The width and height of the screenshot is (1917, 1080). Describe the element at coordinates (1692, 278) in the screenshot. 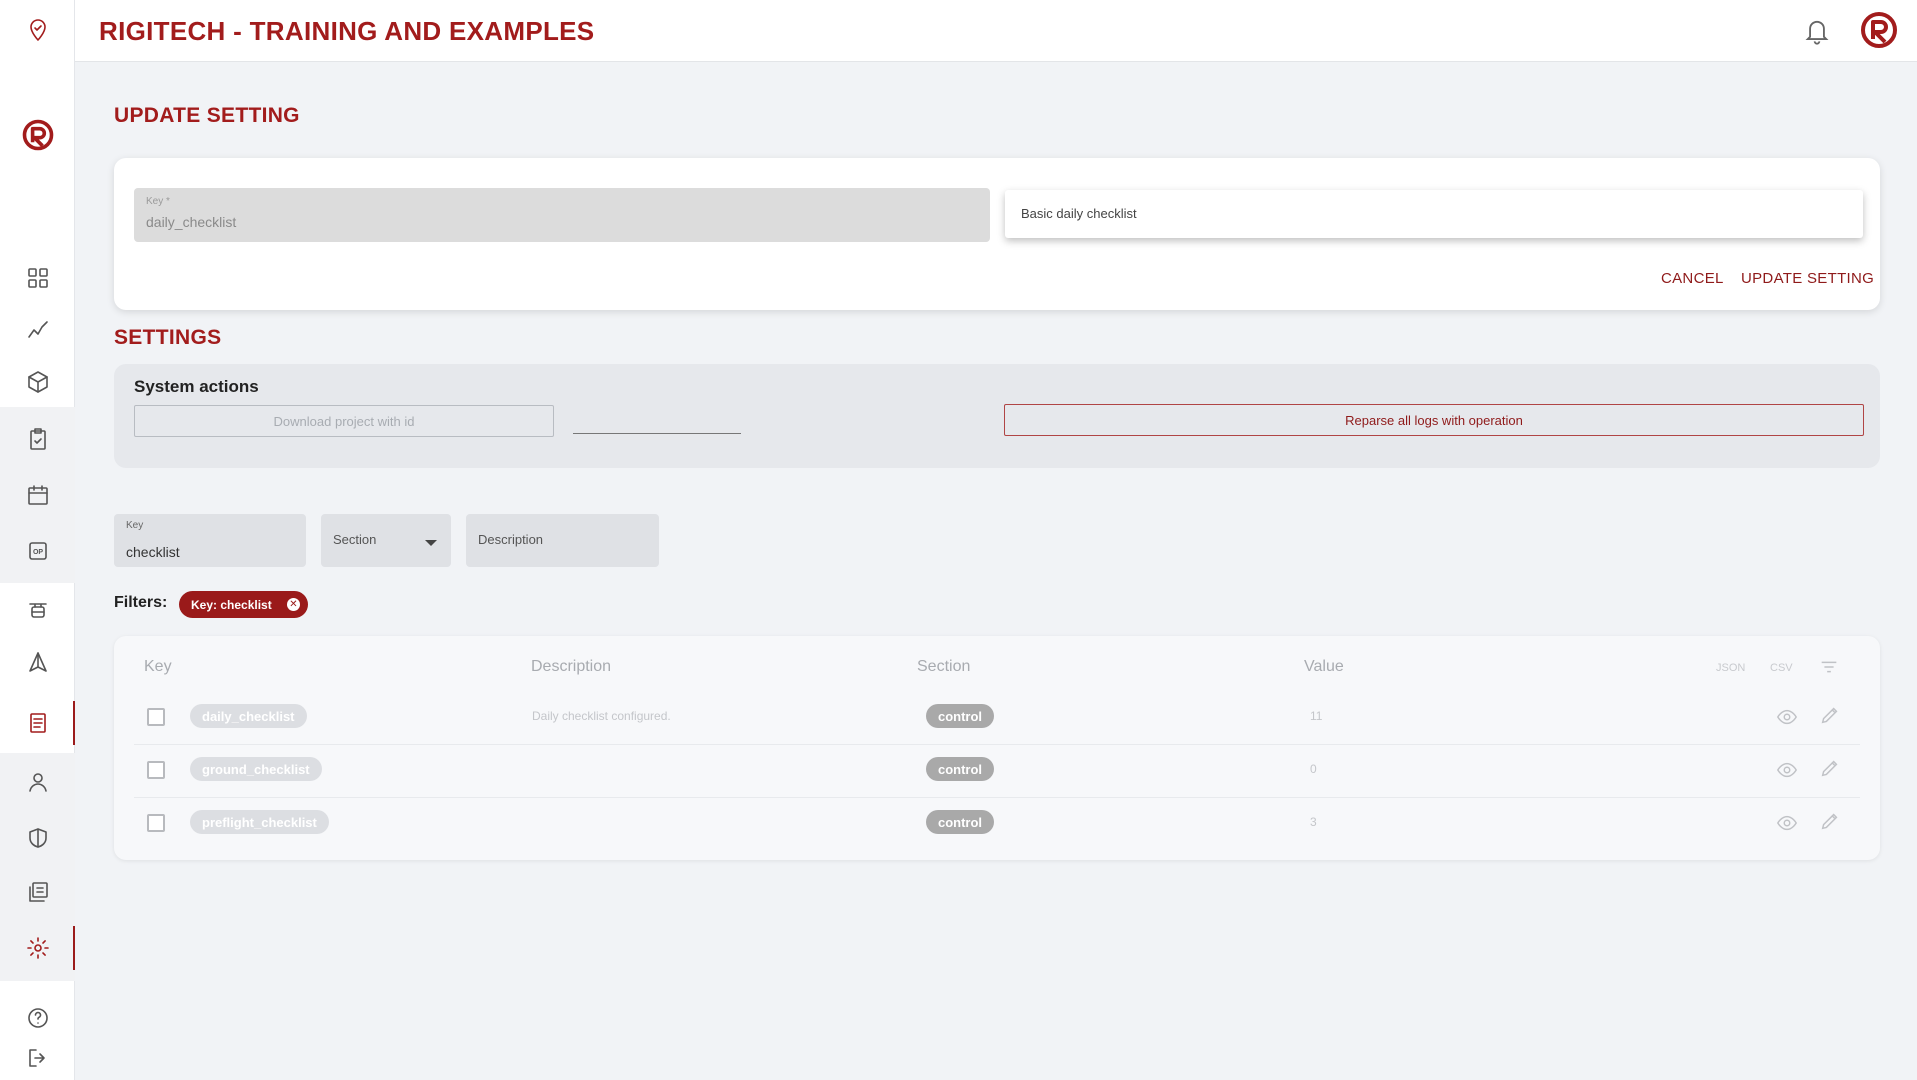

I see `cancel-button: CANCEL` at that location.